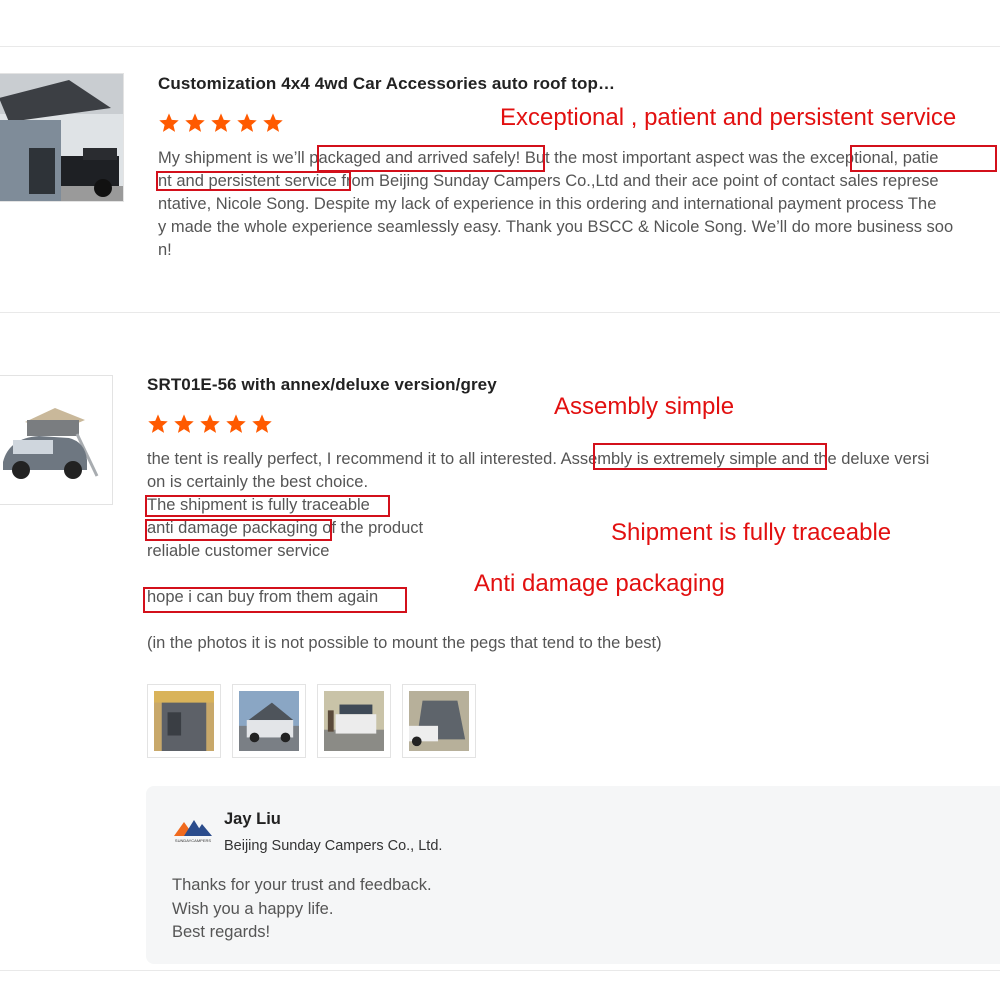  What do you see at coordinates (500, 312) in the screenshot?
I see `review-divider` at bounding box center [500, 312].